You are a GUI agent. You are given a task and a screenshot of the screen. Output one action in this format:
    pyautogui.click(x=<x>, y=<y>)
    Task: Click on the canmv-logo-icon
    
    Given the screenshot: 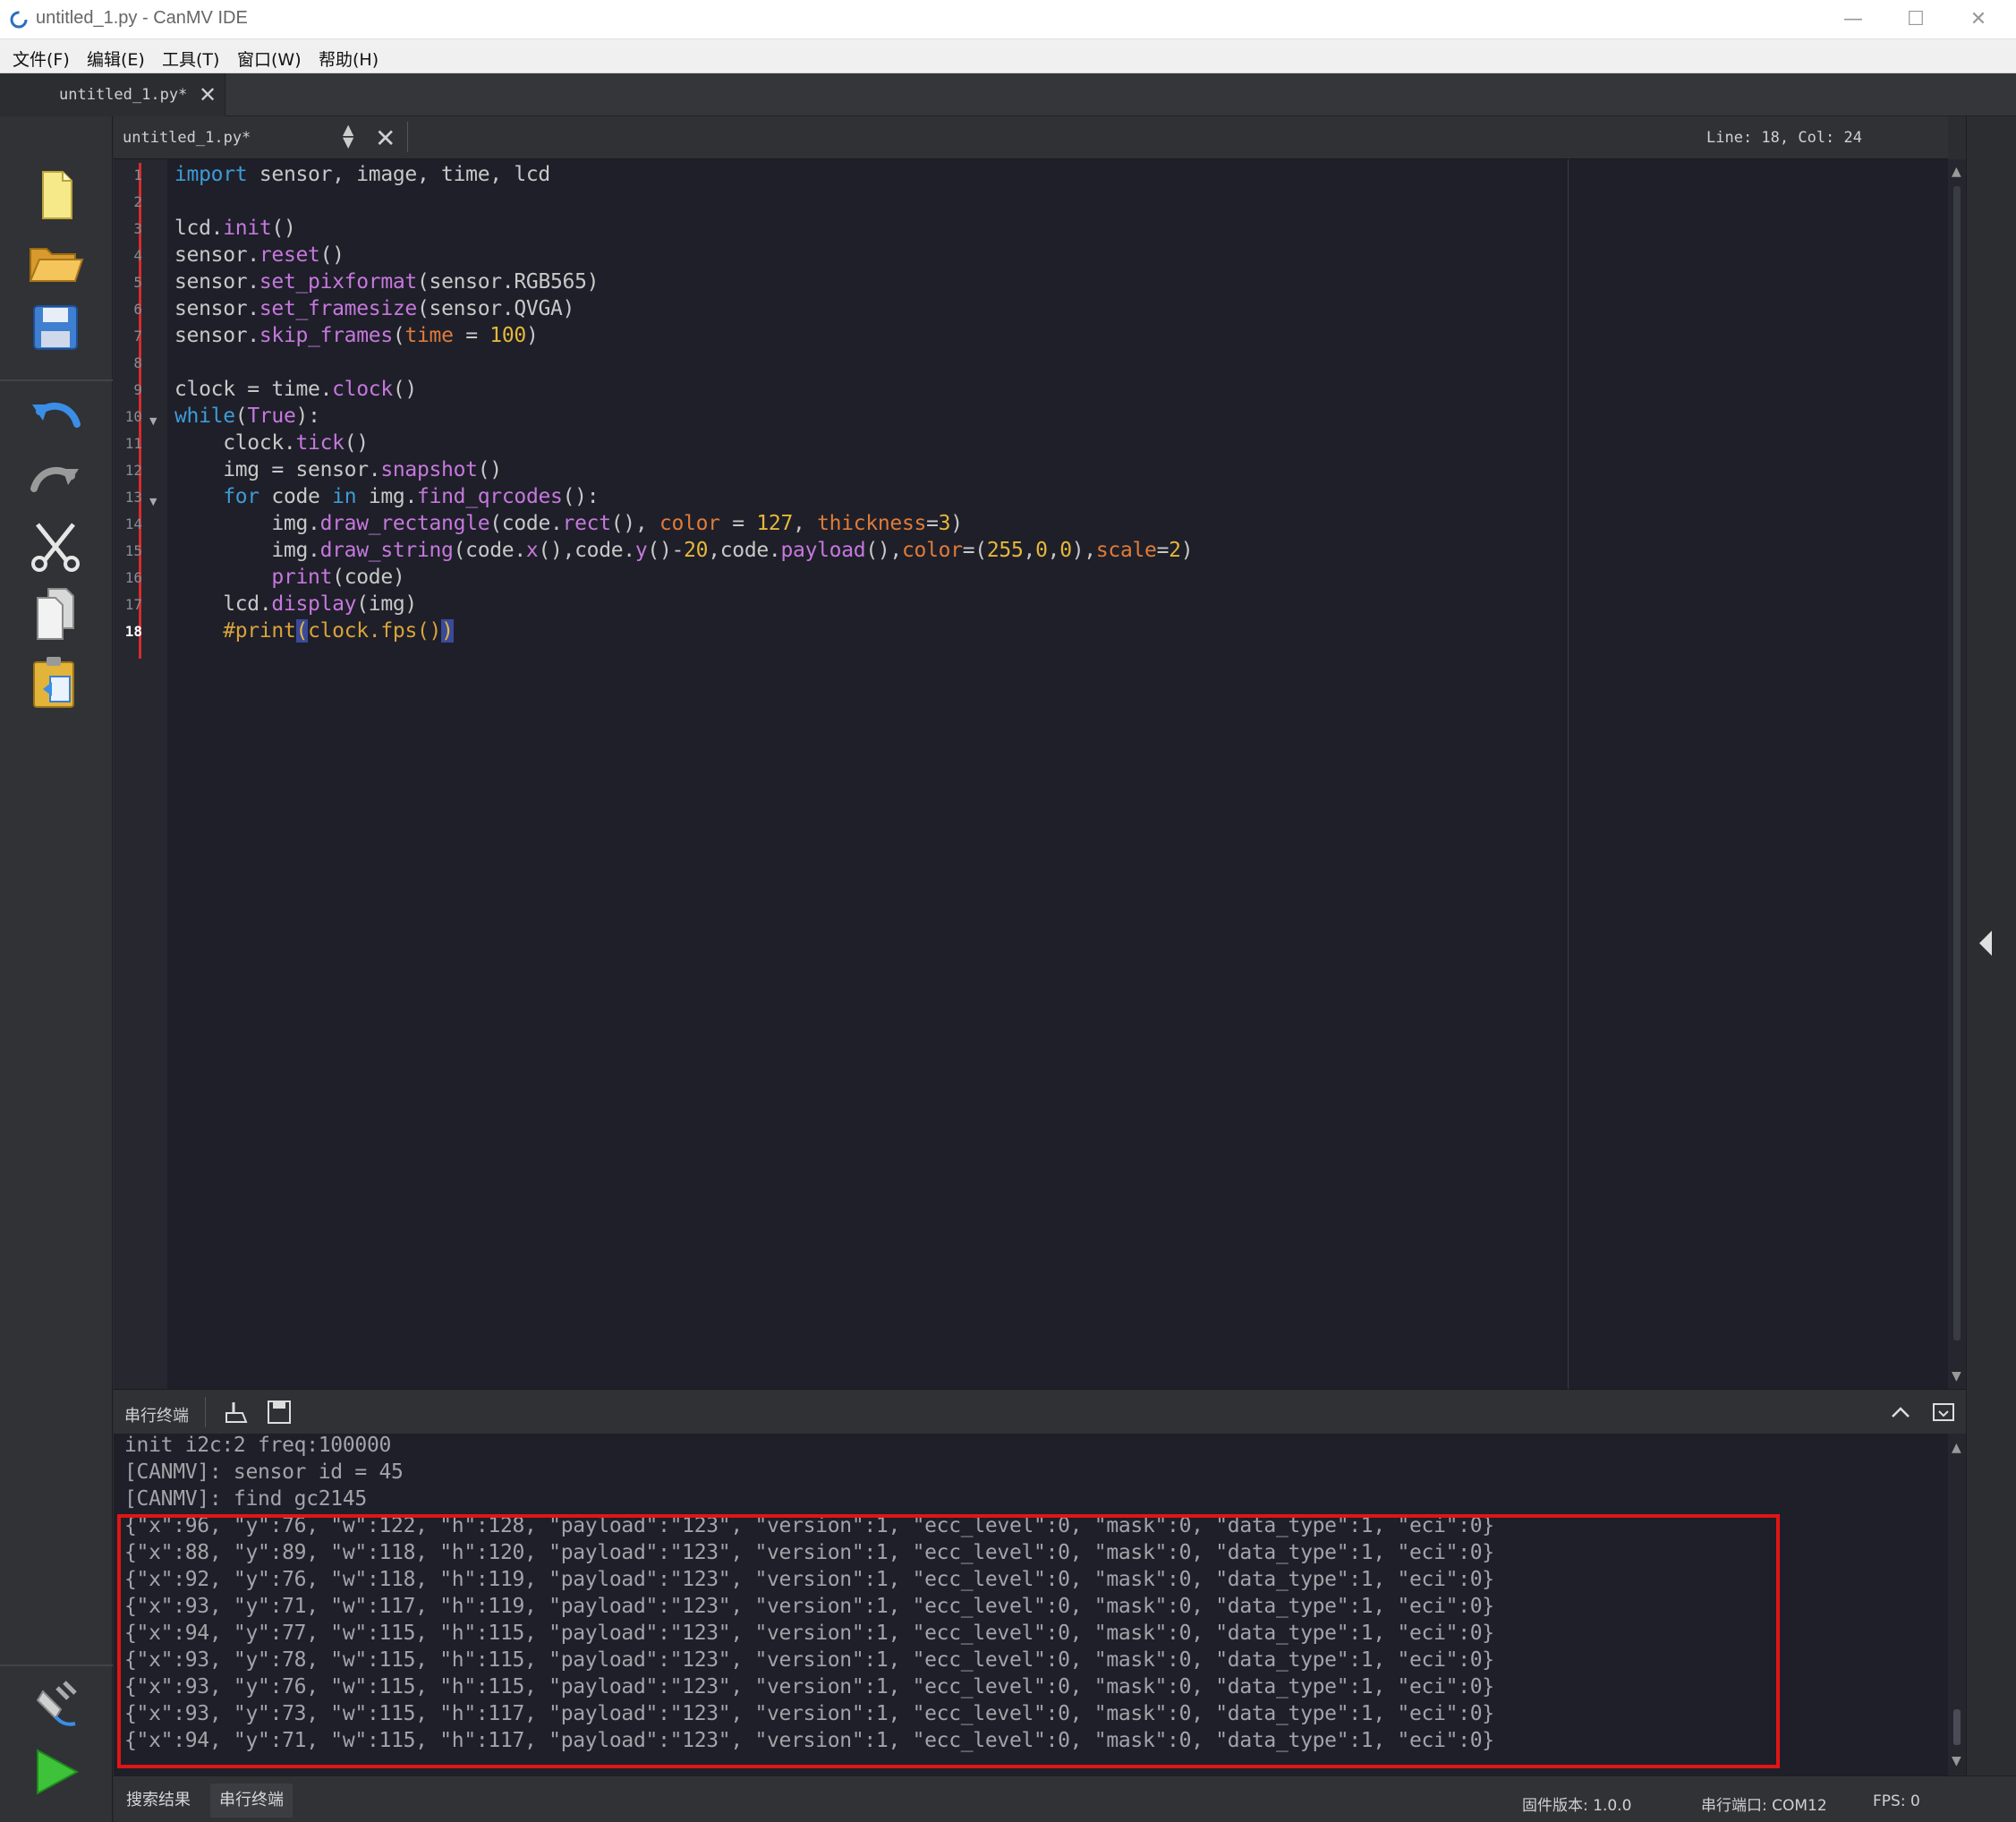 What is the action you would take?
    pyautogui.click(x=19, y=20)
    